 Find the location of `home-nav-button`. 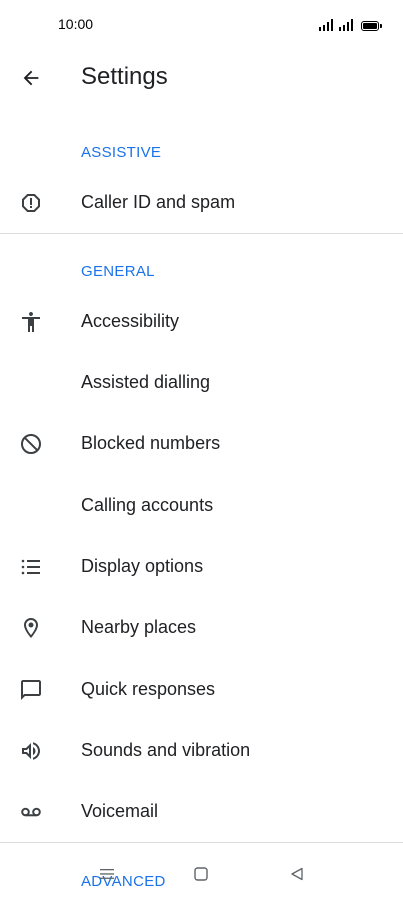

home-nav-button is located at coordinates (201, 874).